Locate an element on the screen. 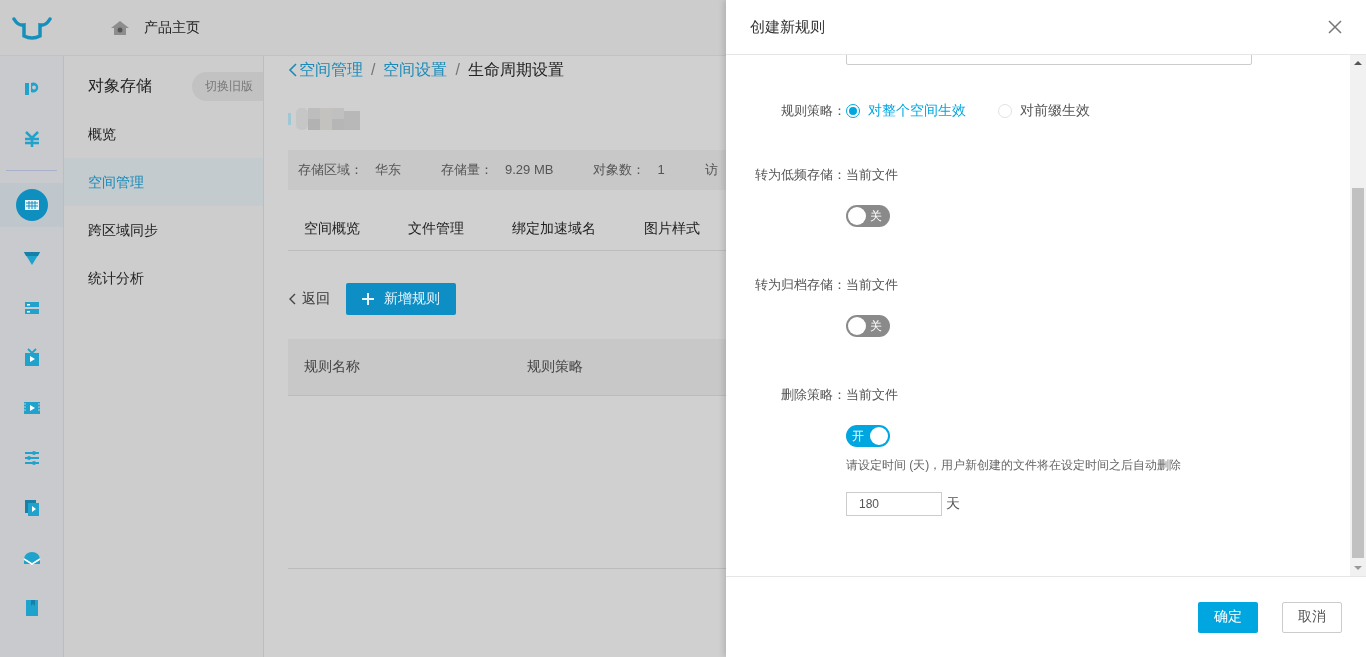  field-label: 转为低频存储： is located at coordinates (800, 175).